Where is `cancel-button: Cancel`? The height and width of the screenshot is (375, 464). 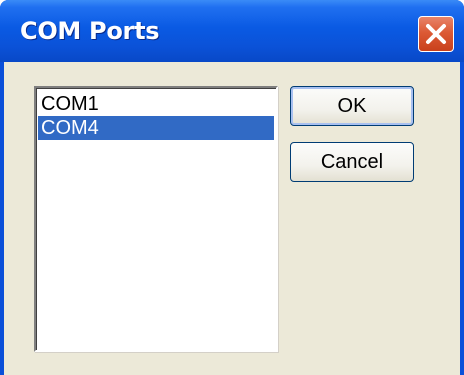 cancel-button: Cancel is located at coordinates (352, 162).